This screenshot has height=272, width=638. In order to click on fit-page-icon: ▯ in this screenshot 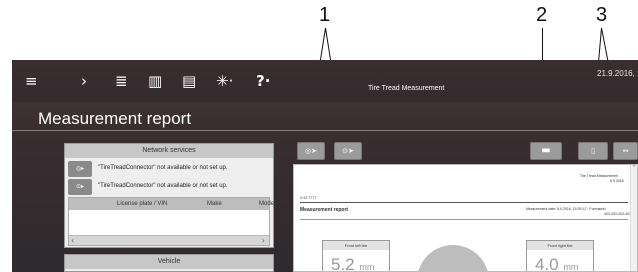, I will do `click(593, 151)`.